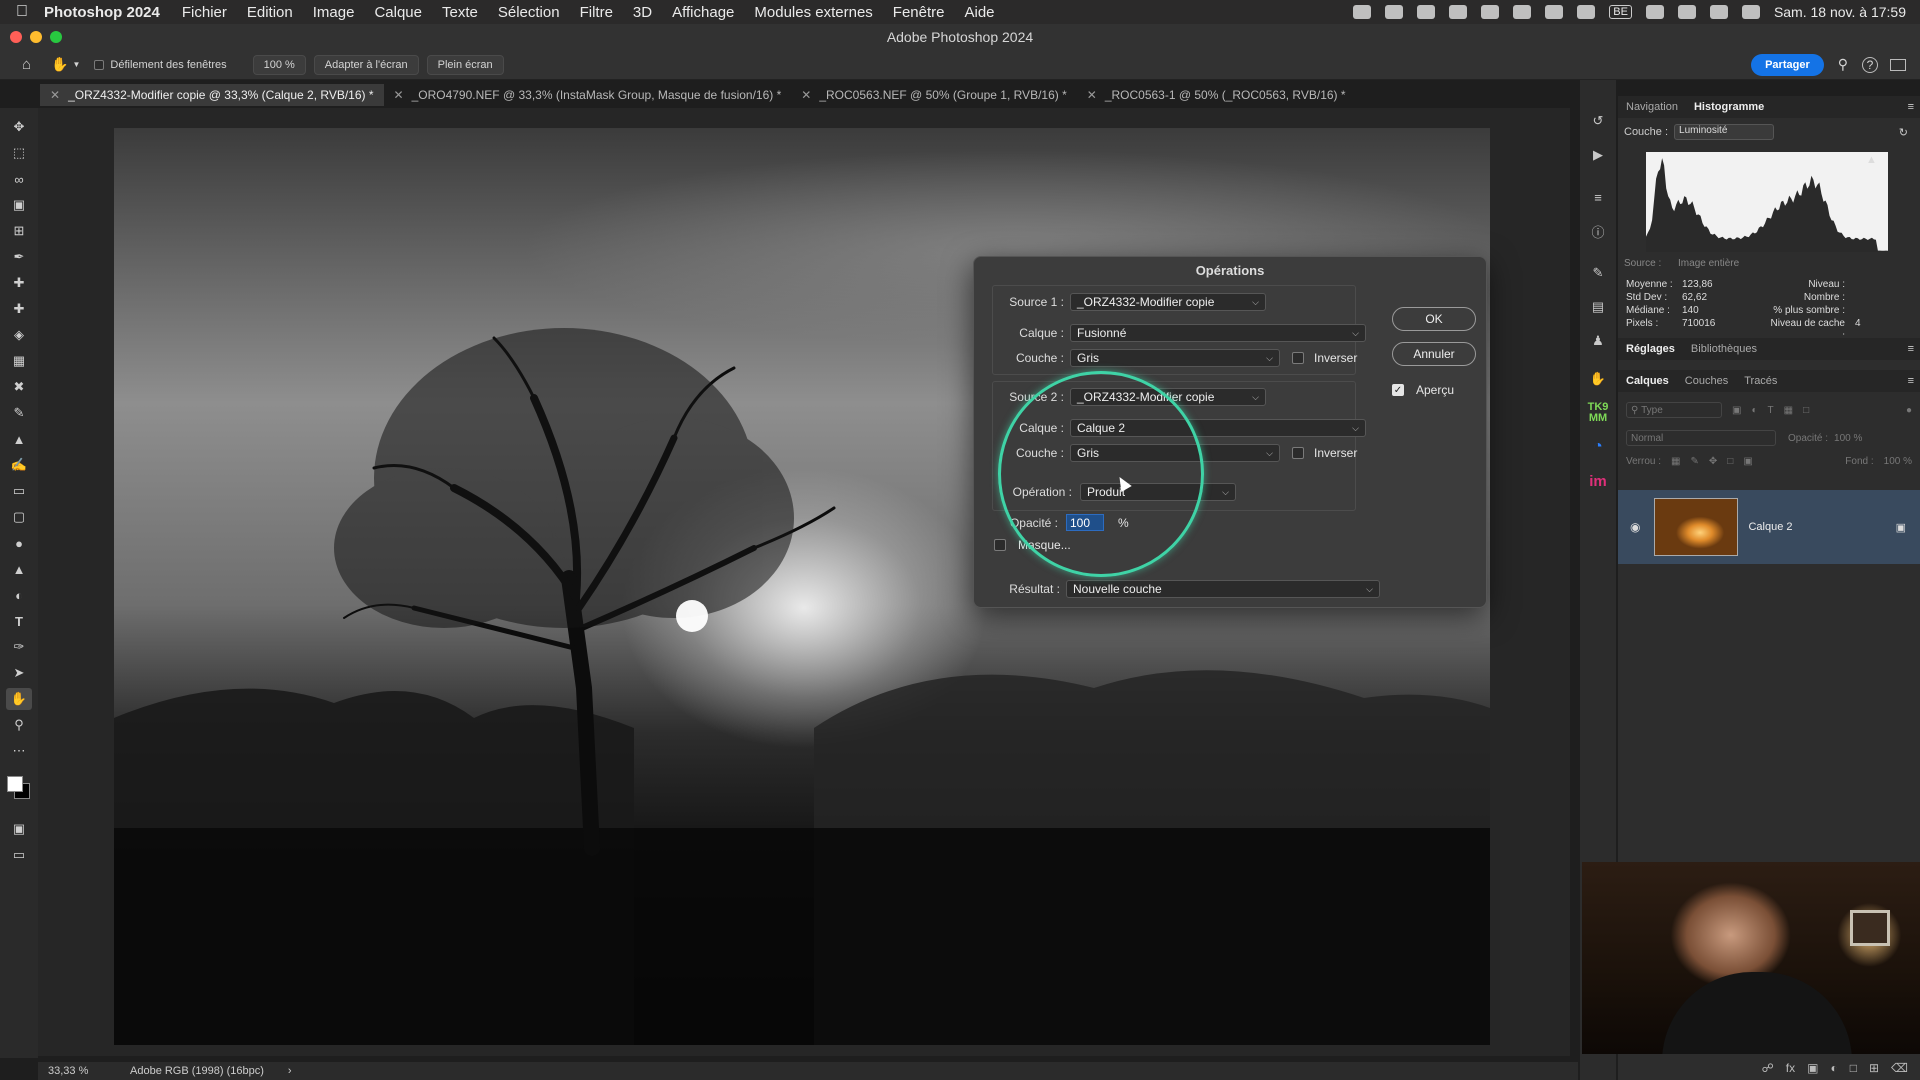 The width and height of the screenshot is (1920, 1080). What do you see at coordinates (1168, 397) in the screenshot?
I see `source2-select: _ORZ4332-Modifier copie ⌵` at bounding box center [1168, 397].